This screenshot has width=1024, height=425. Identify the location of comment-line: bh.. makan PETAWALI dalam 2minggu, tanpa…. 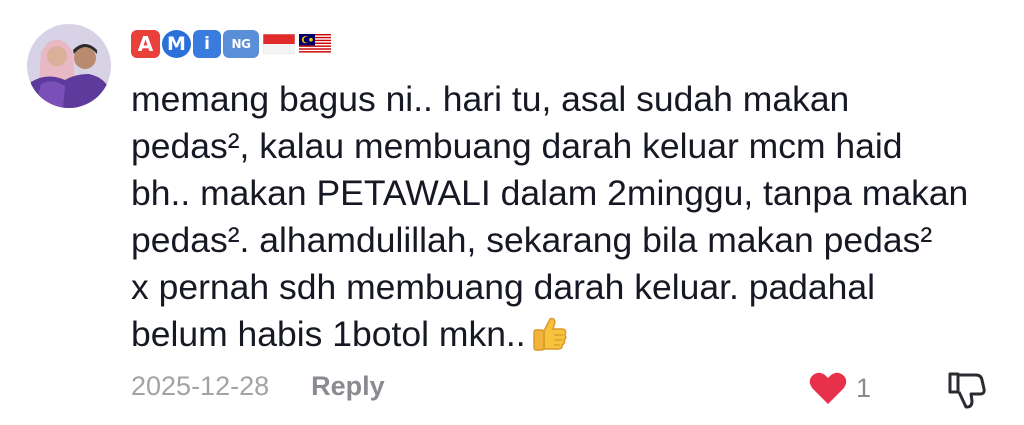
(550, 193).